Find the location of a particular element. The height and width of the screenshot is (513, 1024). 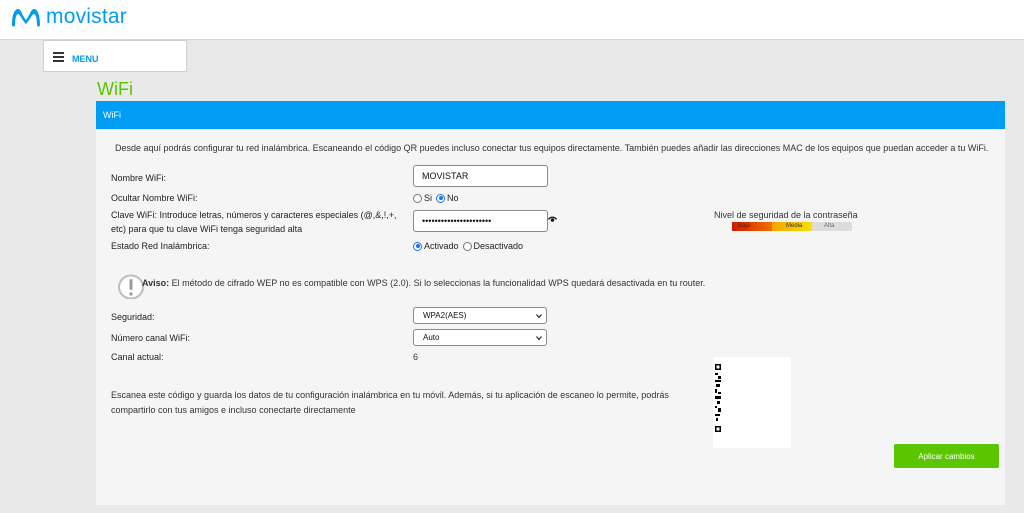

security-selected-value: WPA2(AES) is located at coordinates (445, 315).